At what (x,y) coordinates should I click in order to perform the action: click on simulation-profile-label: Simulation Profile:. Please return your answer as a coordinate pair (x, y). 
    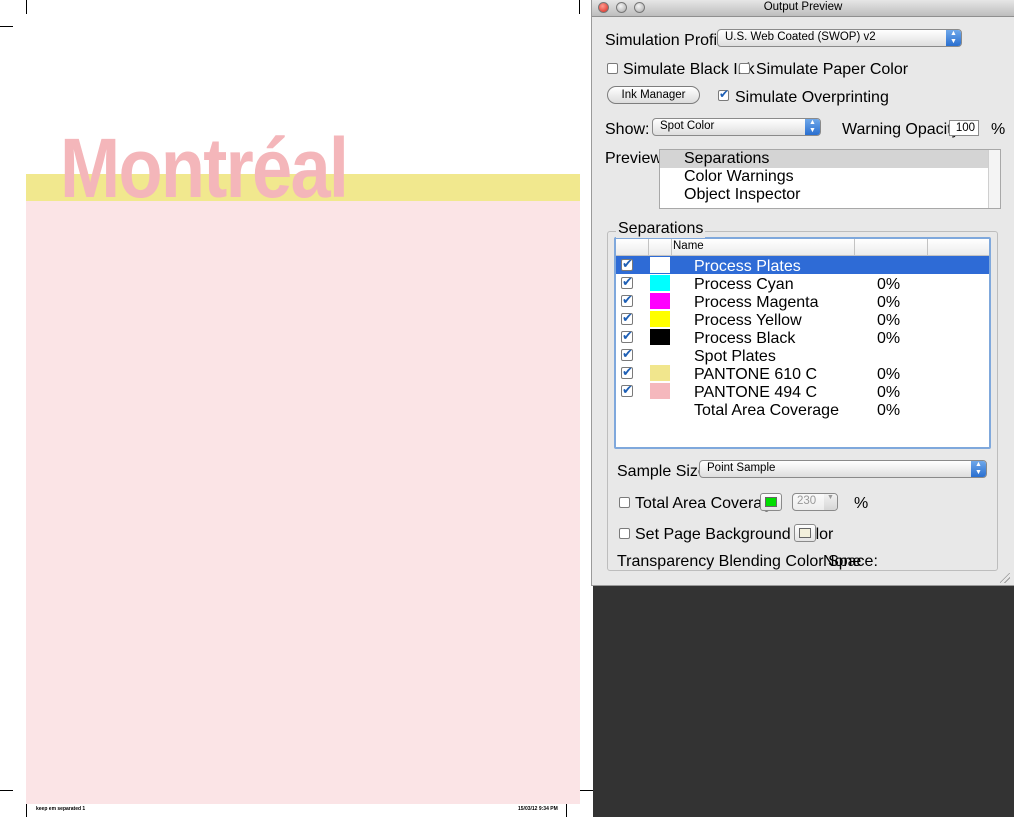
    Looking at the image, I should click on (669, 40).